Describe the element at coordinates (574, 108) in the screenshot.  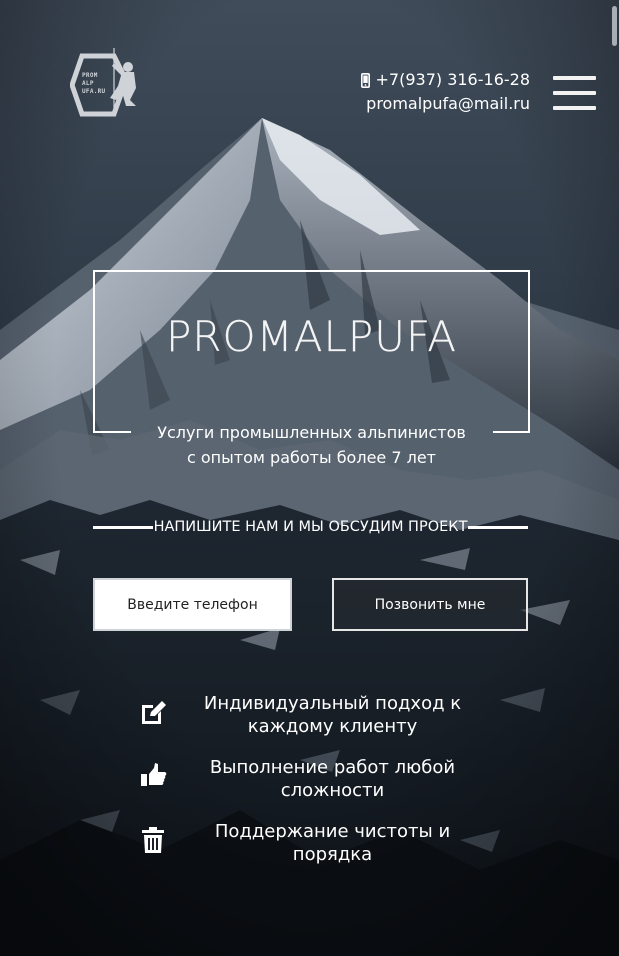
I see `menu-bar-bottom` at that location.